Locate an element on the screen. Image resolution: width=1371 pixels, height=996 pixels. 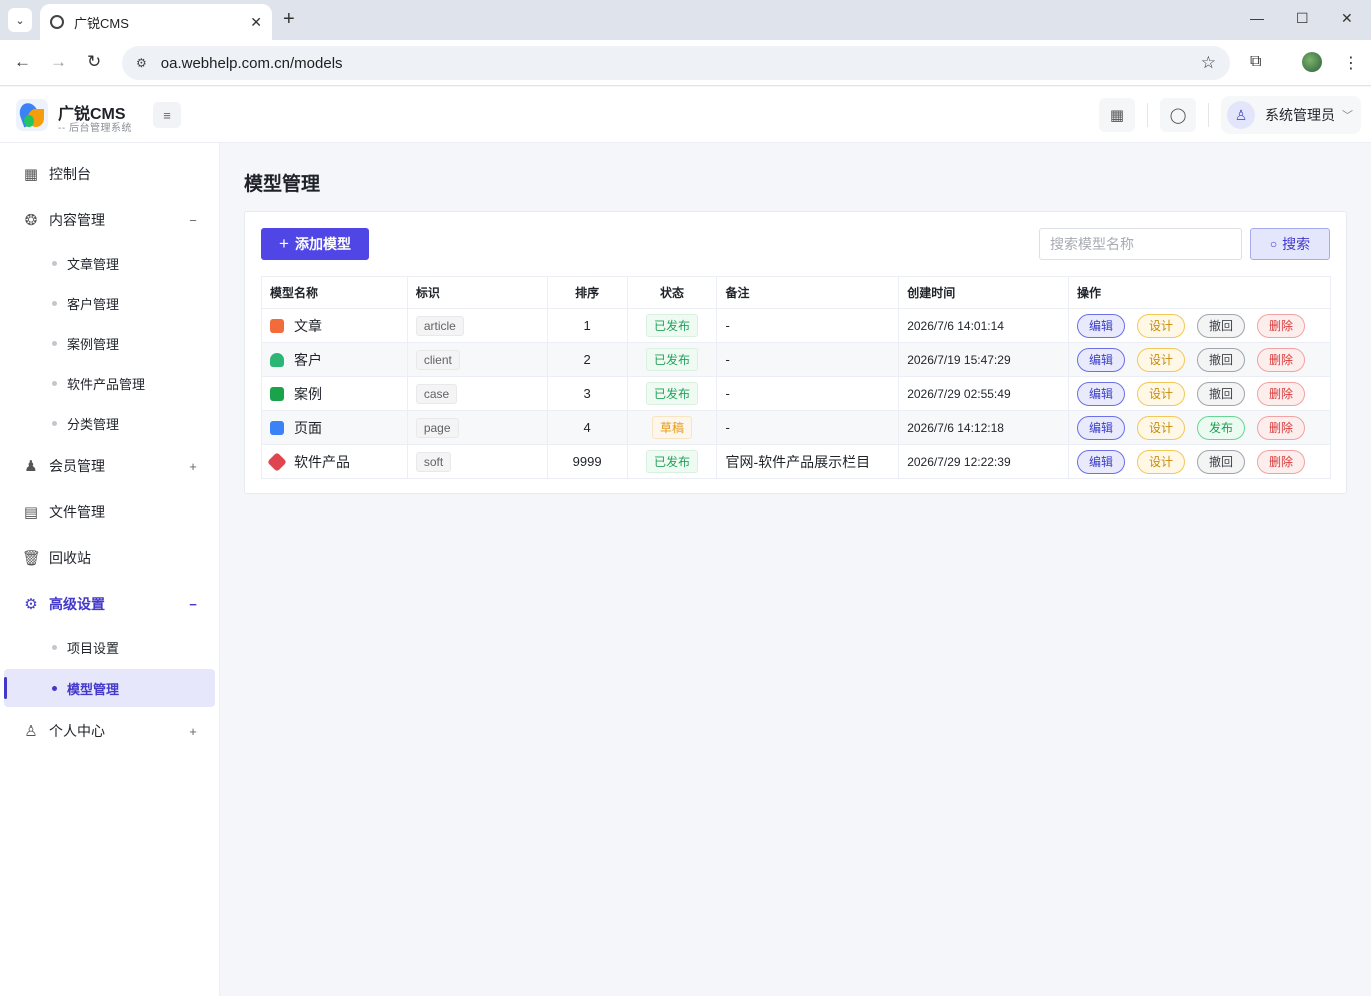
model-order: 1 is located at coordinates (587, 325).